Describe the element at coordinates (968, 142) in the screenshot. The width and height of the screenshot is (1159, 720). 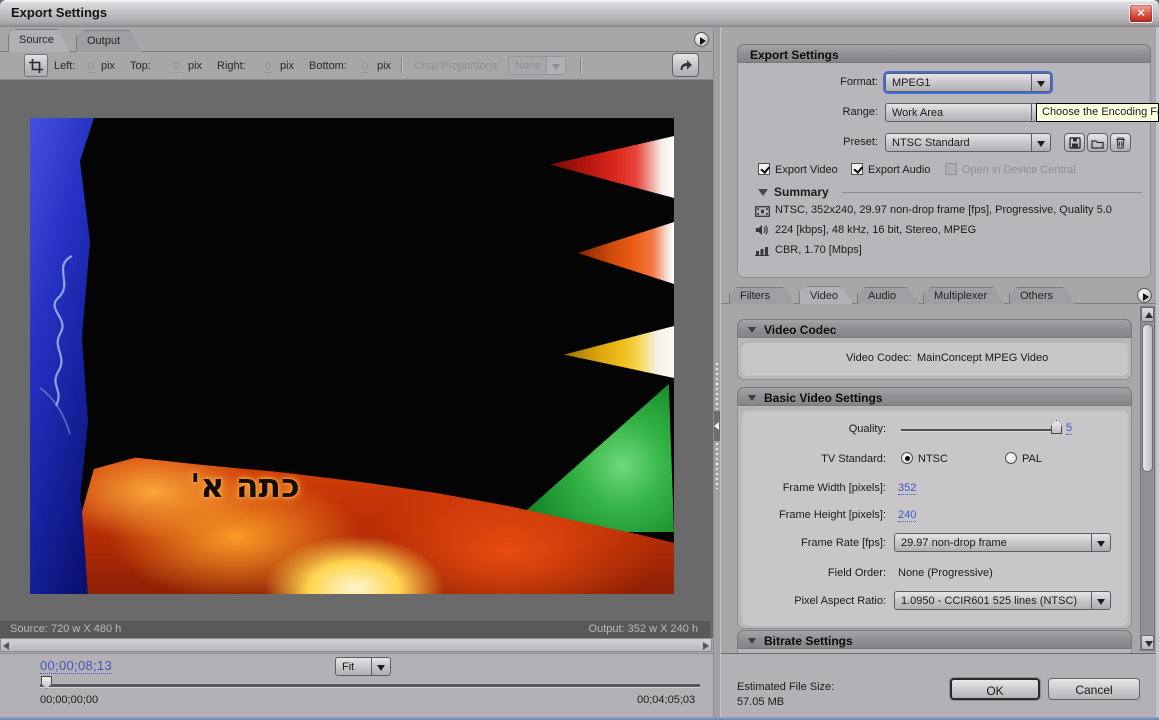
I see `preset-select: NTSC Standard` at that location.